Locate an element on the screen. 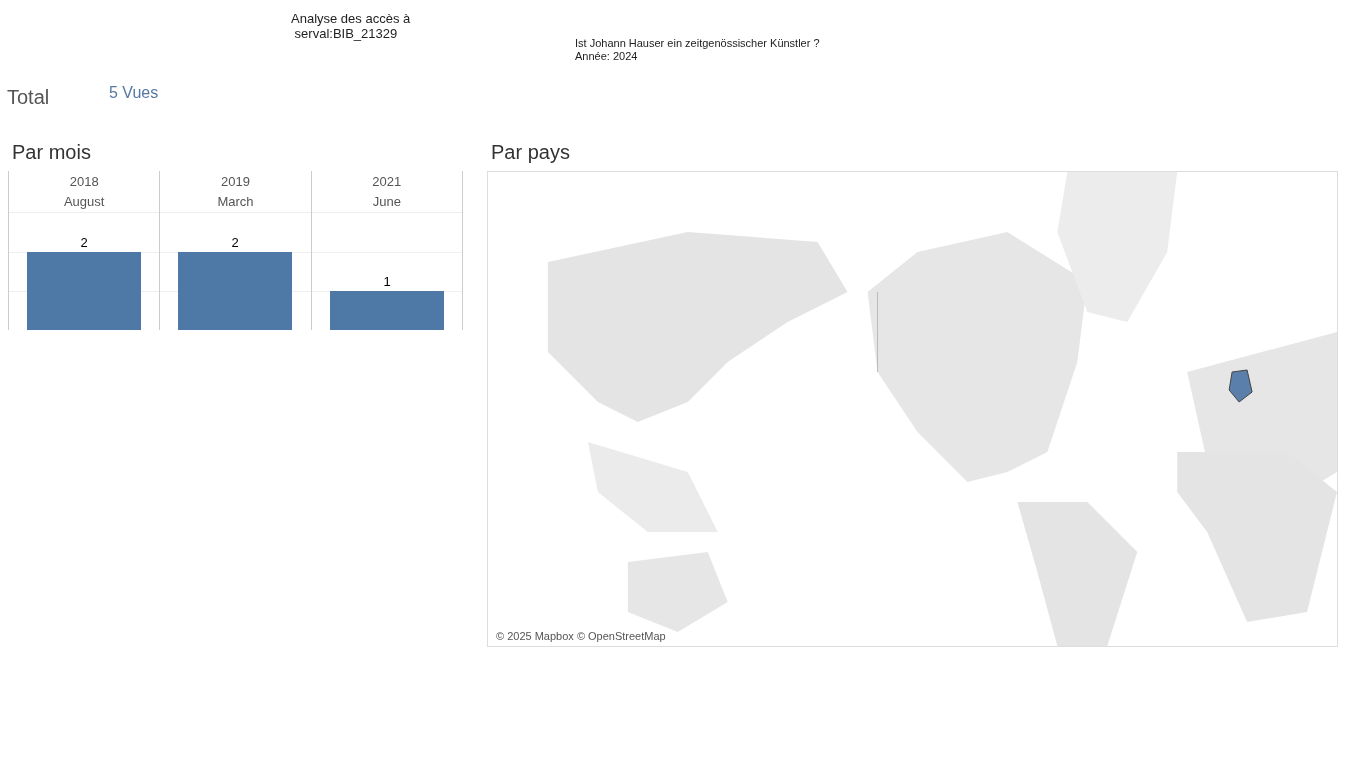 The image size is (1366, 768). year-header: 2019 is located at coordinates (235, 181).